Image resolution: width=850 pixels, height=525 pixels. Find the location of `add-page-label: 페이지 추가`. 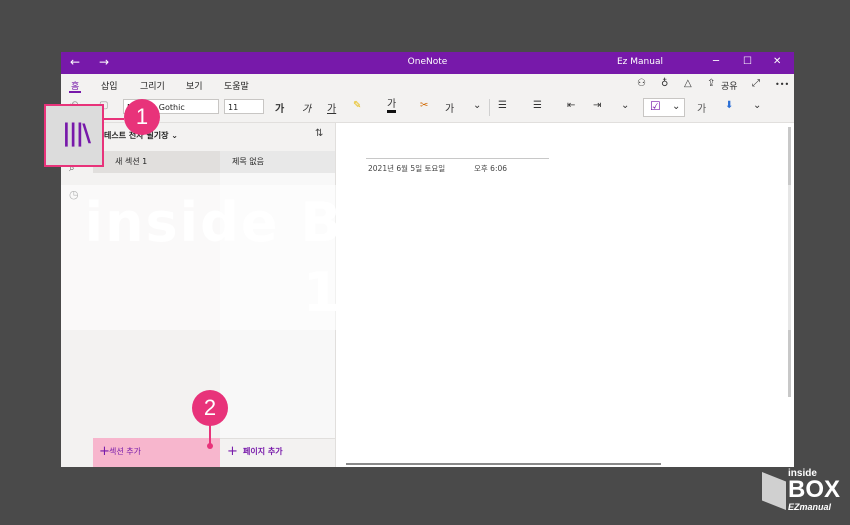

add-page-label: 페이지 추가 is located at coordinates (263, 451).